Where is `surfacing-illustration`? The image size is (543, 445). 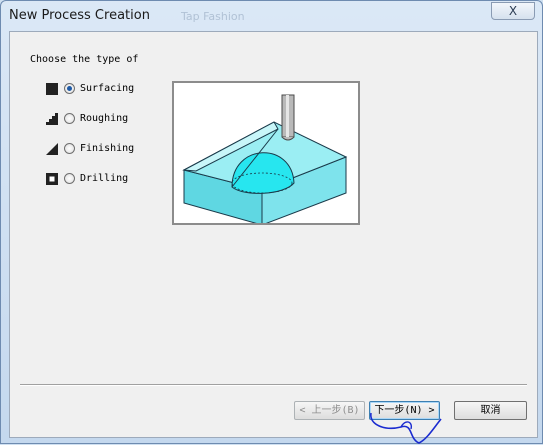 surfacing-illustration is located at coordinates (265, 160).